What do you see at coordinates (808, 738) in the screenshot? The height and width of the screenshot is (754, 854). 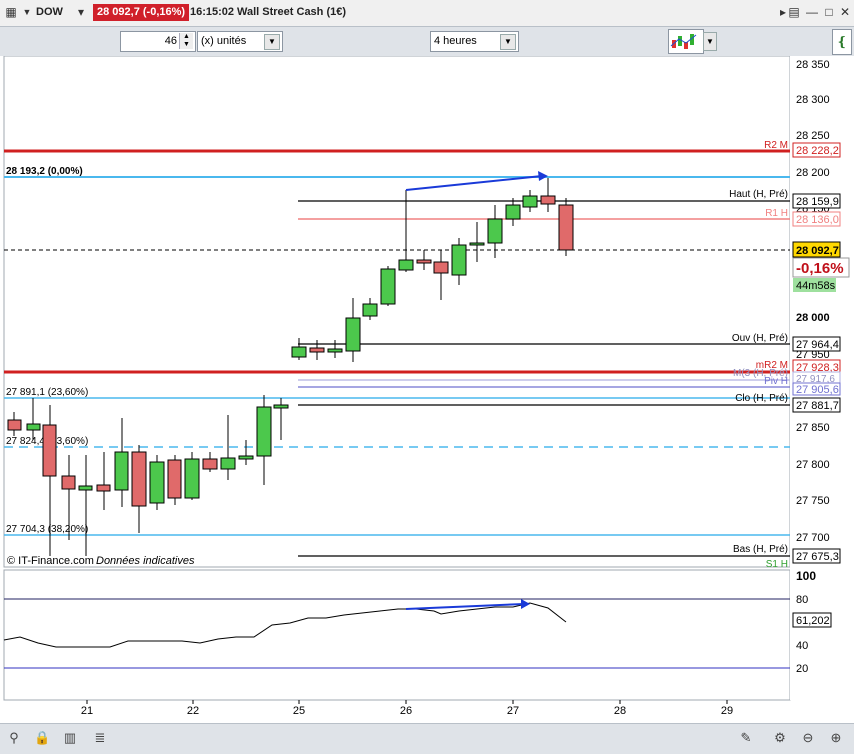 I see `zoom-out-icon: ⊖` at bounding box center [808, 738].